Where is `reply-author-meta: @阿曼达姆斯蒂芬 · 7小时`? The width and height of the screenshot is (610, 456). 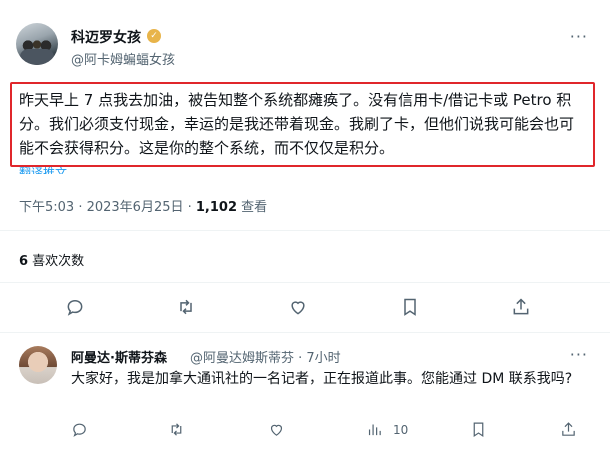 reply-author-meta: @阿曼达姆斯蒂芬 · 7小时 is located at coordinates (265, 356).